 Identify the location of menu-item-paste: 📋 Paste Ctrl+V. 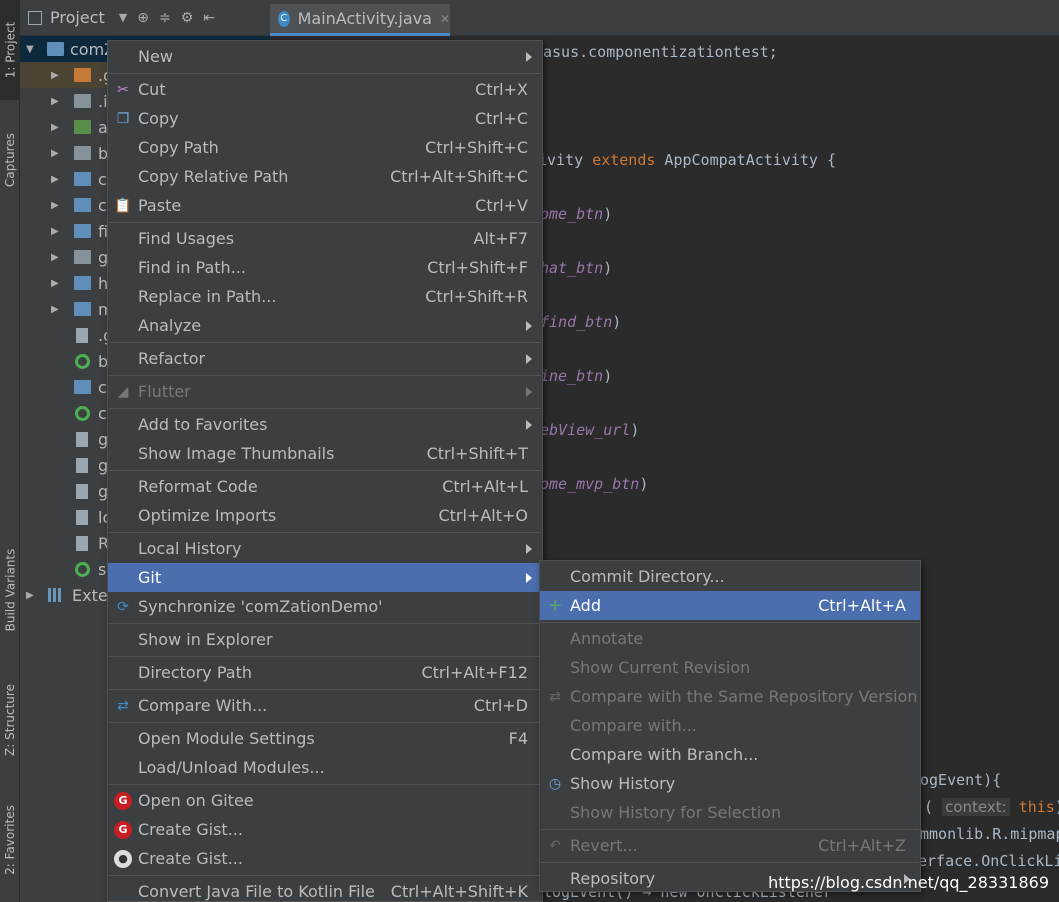
(325, 205).